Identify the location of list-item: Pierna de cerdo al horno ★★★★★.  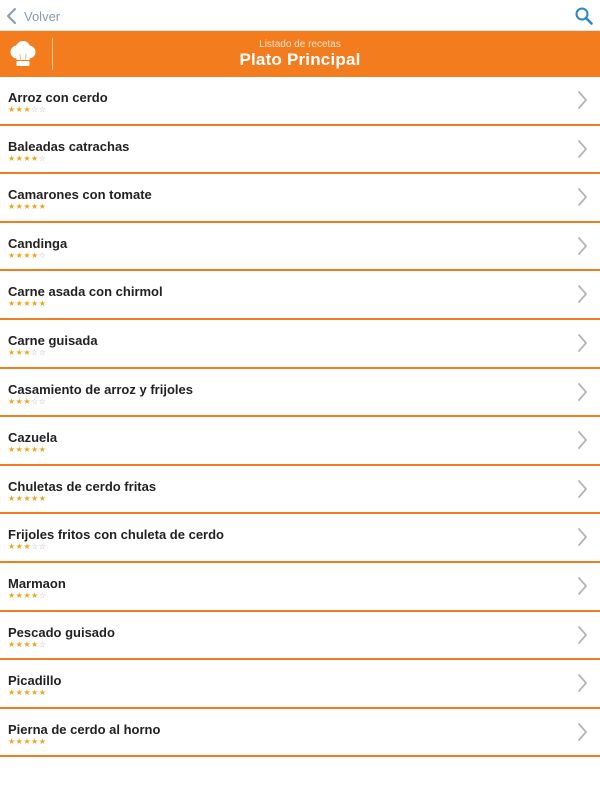
(300, 733).